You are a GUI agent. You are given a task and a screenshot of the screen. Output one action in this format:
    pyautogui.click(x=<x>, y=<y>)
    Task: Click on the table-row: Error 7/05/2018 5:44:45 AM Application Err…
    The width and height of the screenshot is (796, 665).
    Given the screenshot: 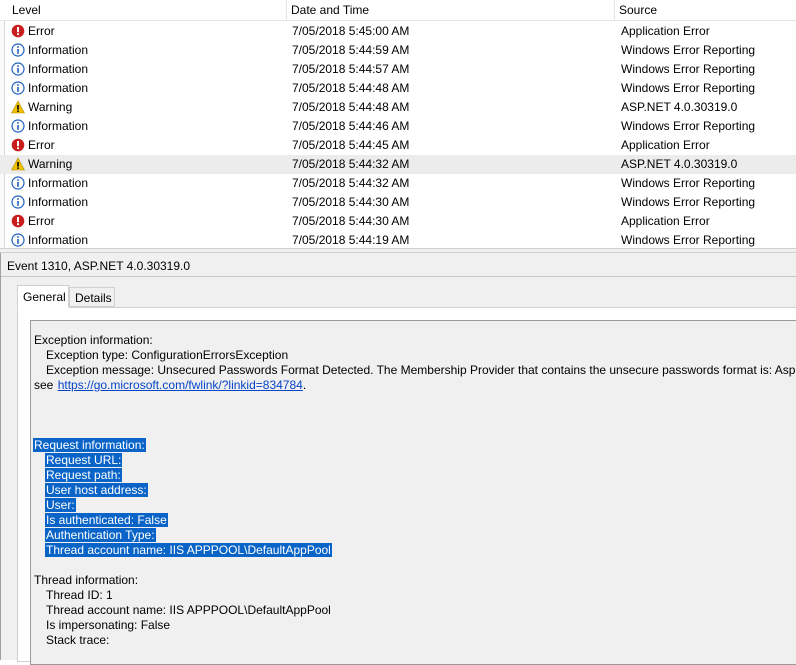 What is the action you would take?
    pyautogui.click(x=398, y=145)
    